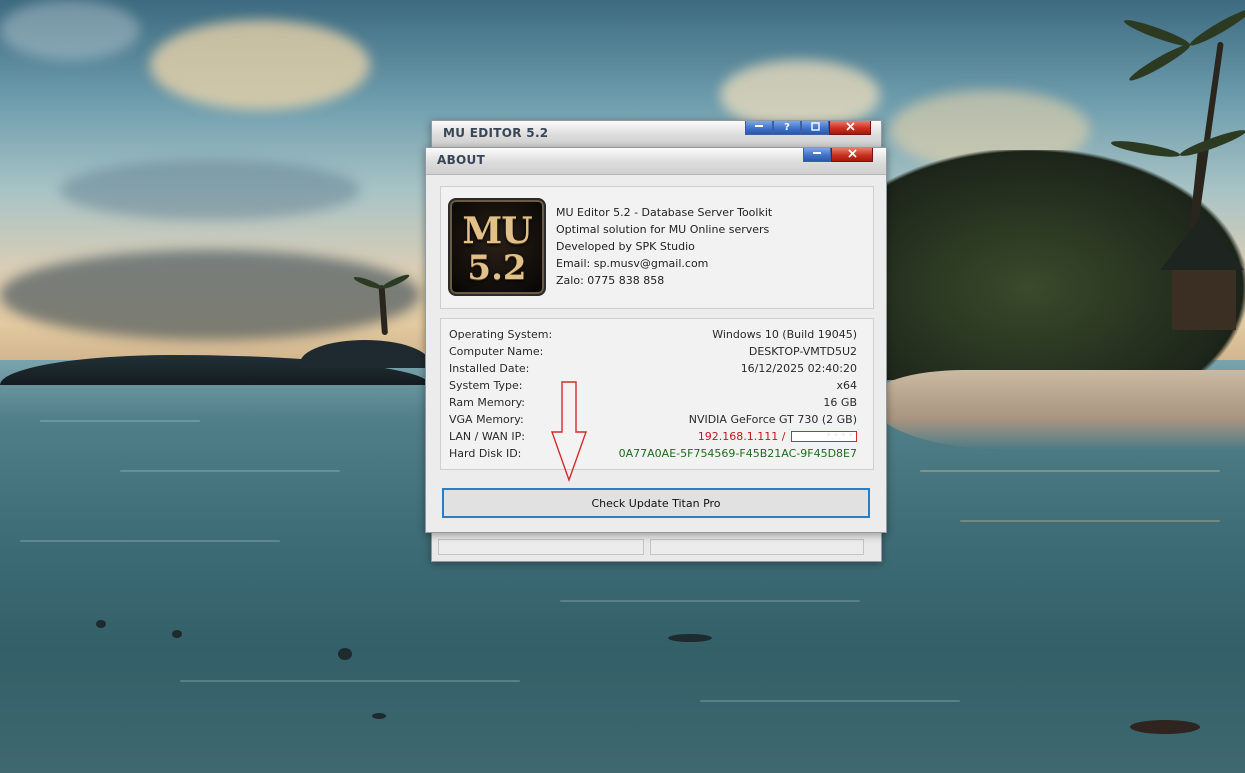 The height and width of the screenshot is (773, 1245). What do you see at coordinates (653, 402) in the screenshot?
I see `spec-row-ram: Ram Memory: 16 GB` at bounding box center [653, 402].